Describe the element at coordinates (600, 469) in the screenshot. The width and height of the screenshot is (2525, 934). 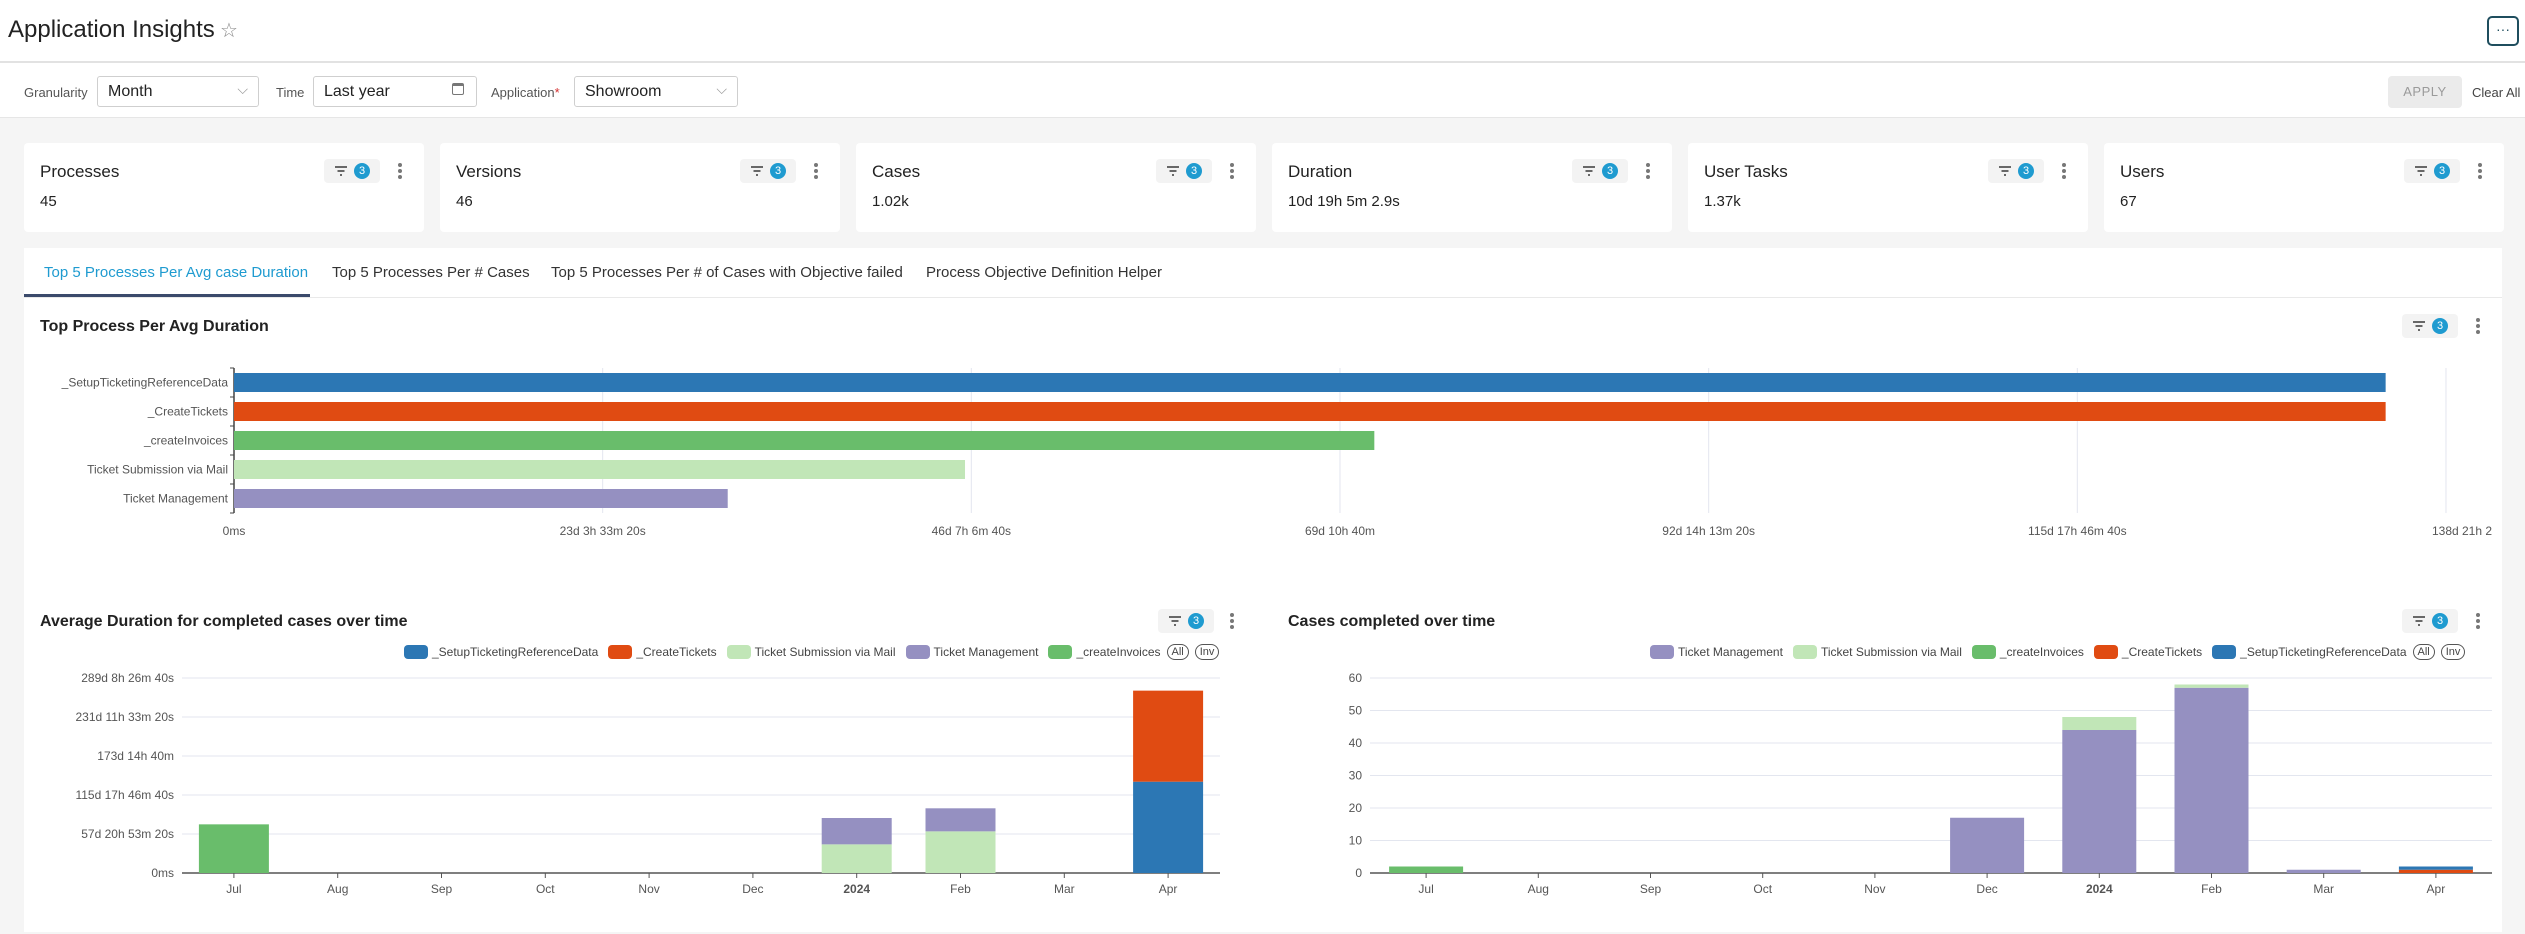
I see `bar` at that location.